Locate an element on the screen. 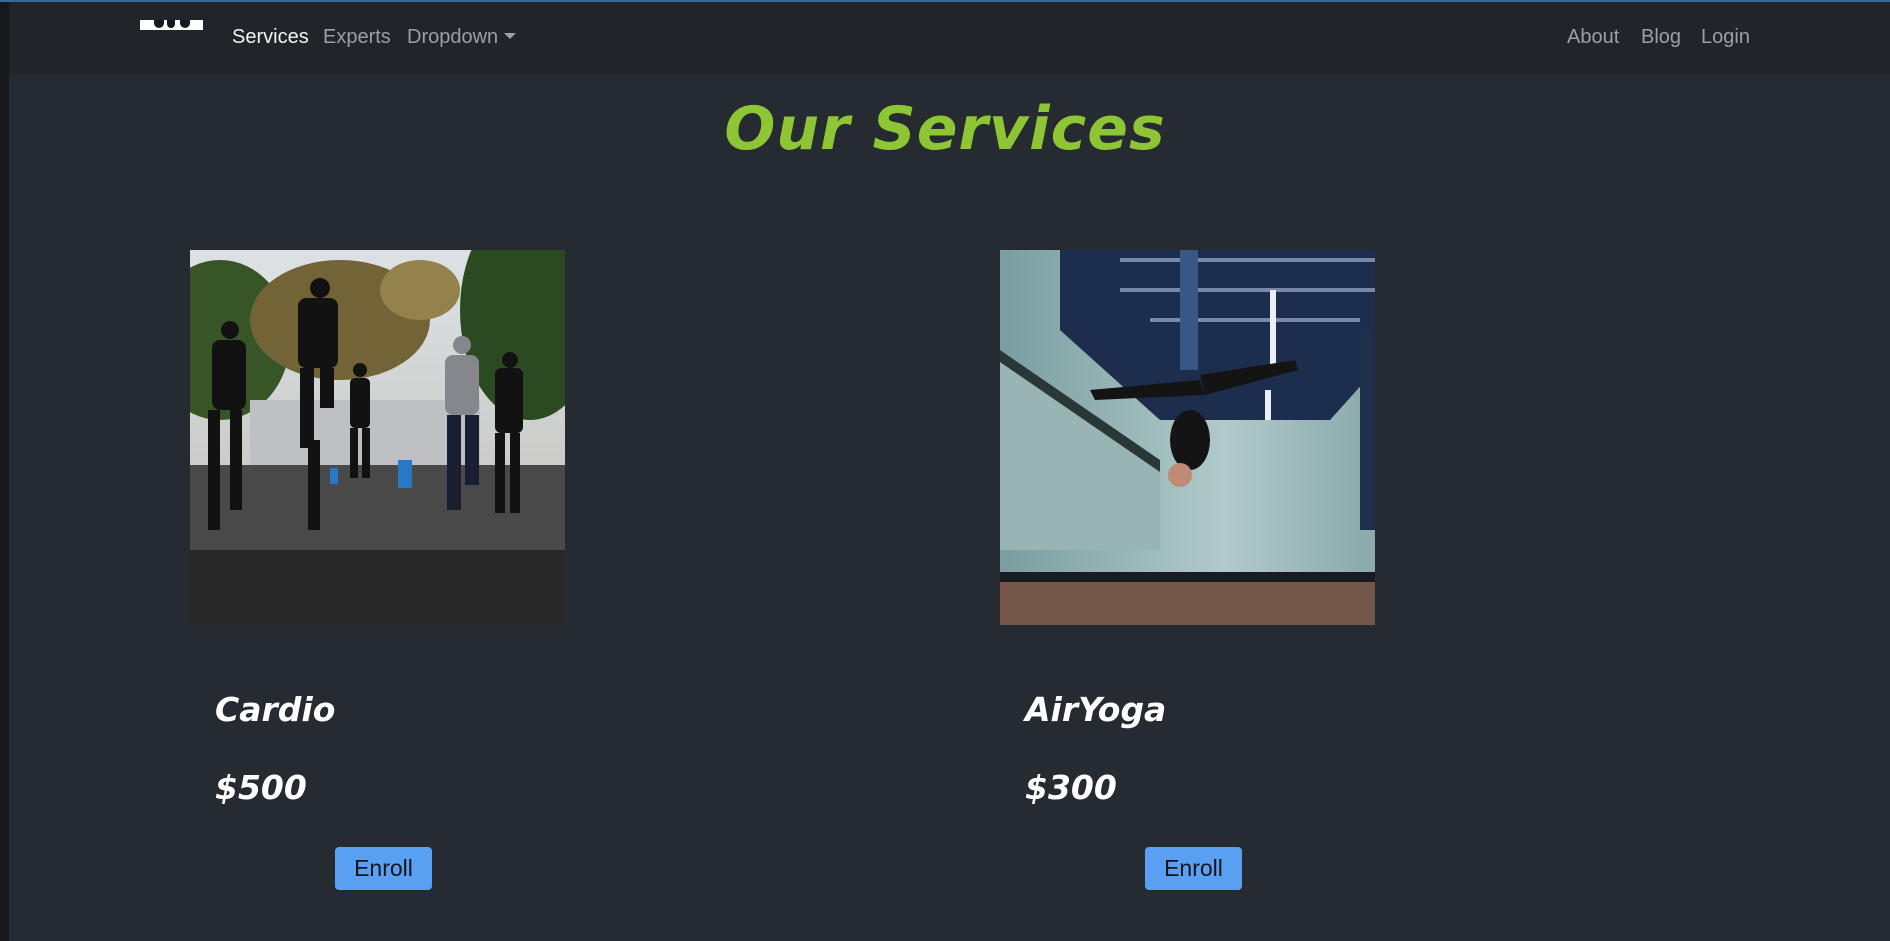  nav-link-blog: Blog is located at coordinates (1661, 37).